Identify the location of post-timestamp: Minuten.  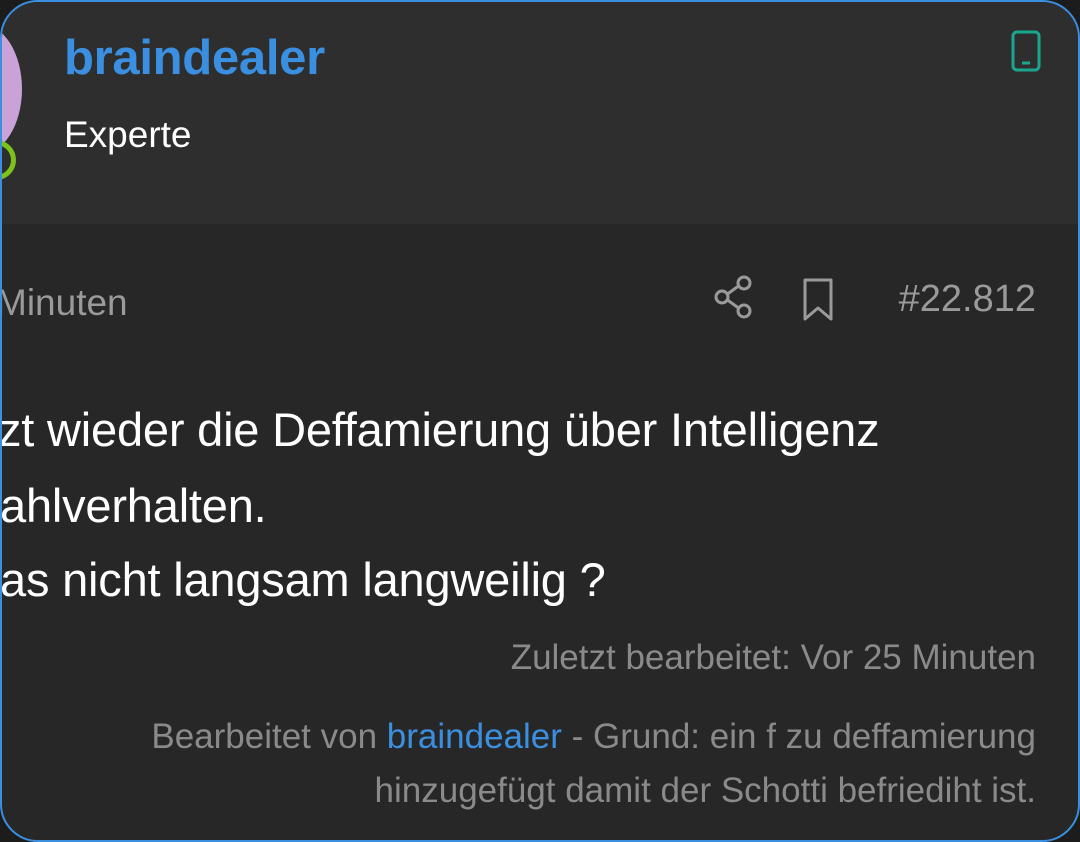
(65, 303).